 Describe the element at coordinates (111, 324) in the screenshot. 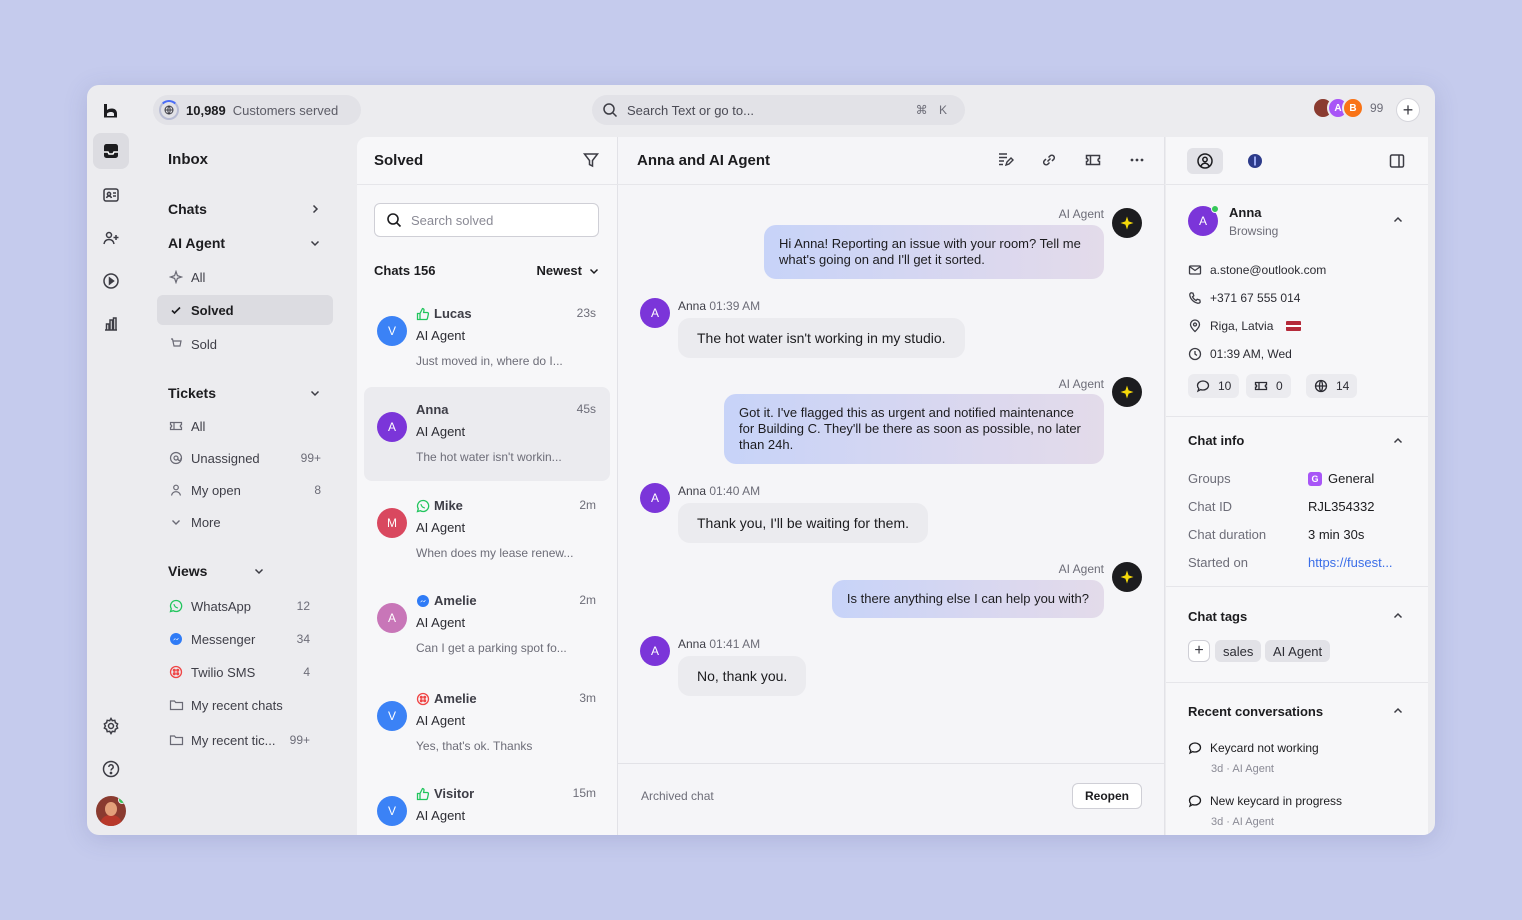

I see `reports-icon` at that location.